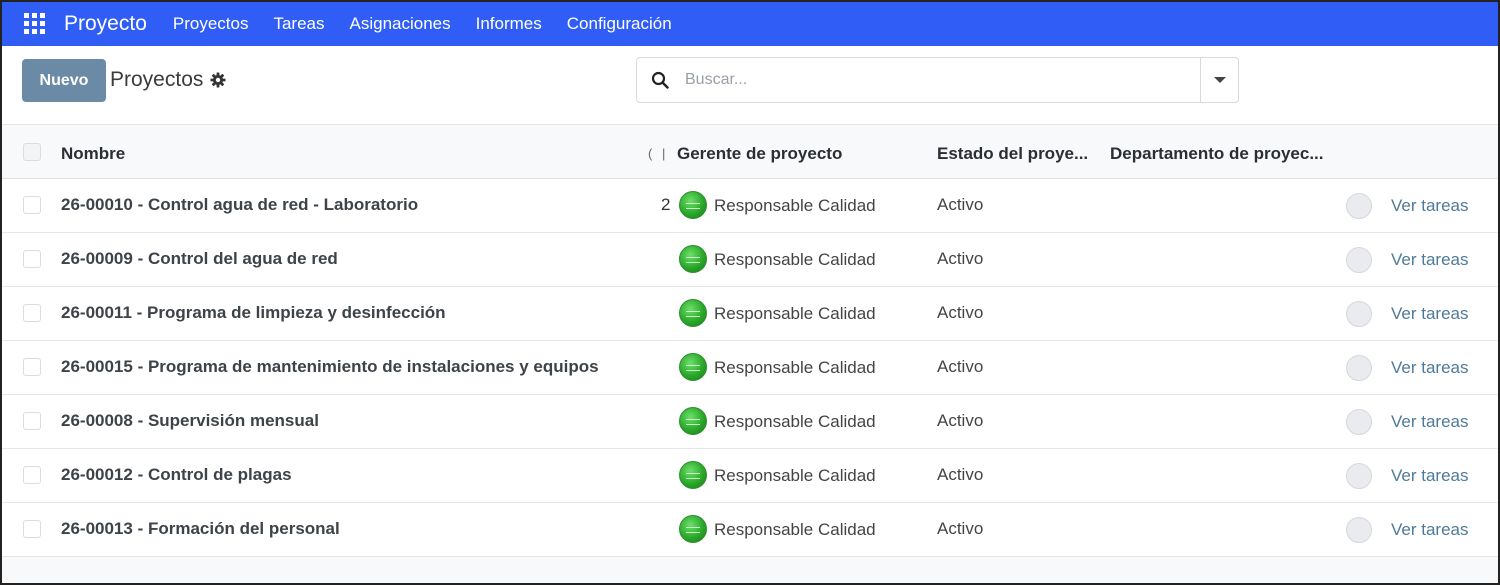 The image size is (1500, 585). What do you see at coordinates (759, 154) in the screenshot?
I see `column-header-manager: Gerente de proyecto` at bounding box center [759, 154].